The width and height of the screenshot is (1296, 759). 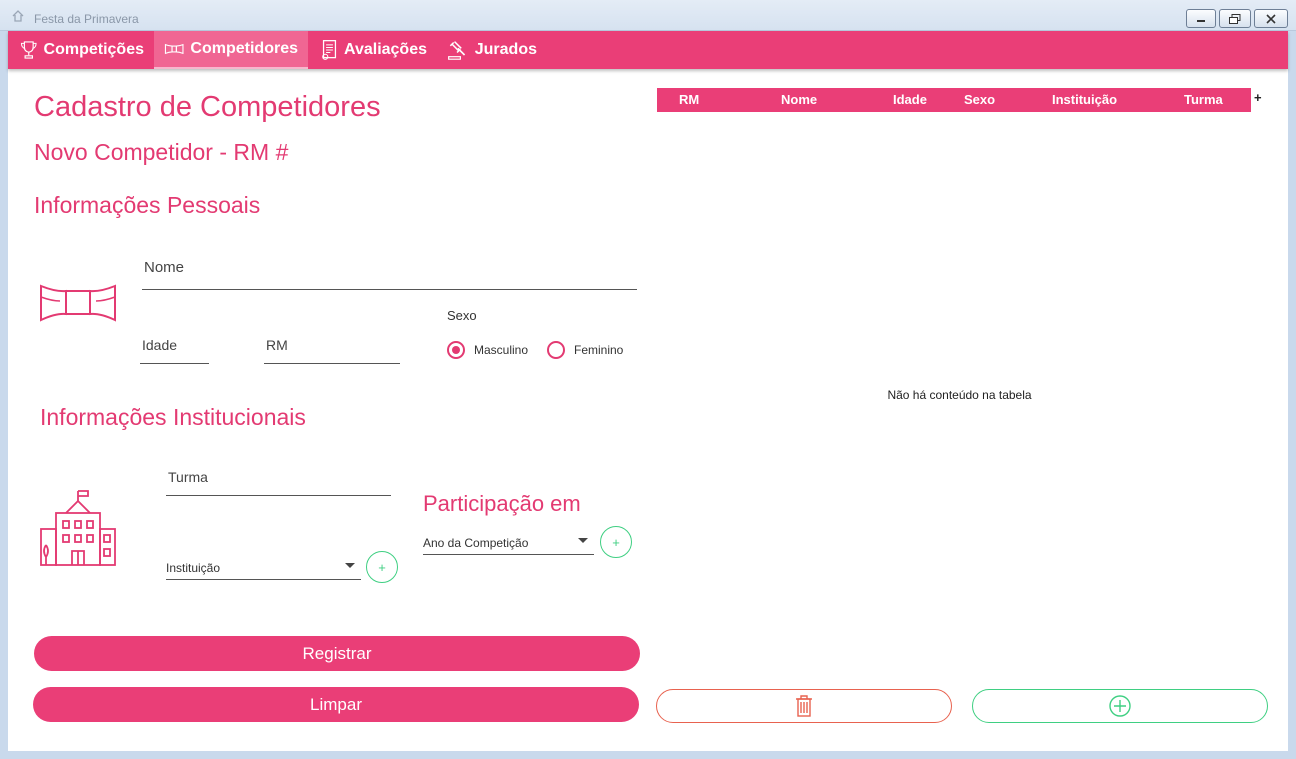 I want to click on radio-feminino: Feminino, so click(x=585, y=350).